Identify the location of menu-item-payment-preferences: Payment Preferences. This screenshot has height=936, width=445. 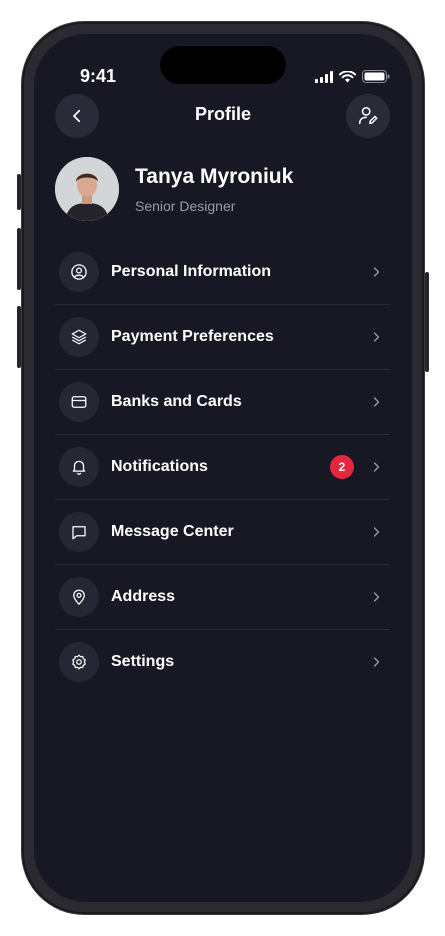
(222, 337).